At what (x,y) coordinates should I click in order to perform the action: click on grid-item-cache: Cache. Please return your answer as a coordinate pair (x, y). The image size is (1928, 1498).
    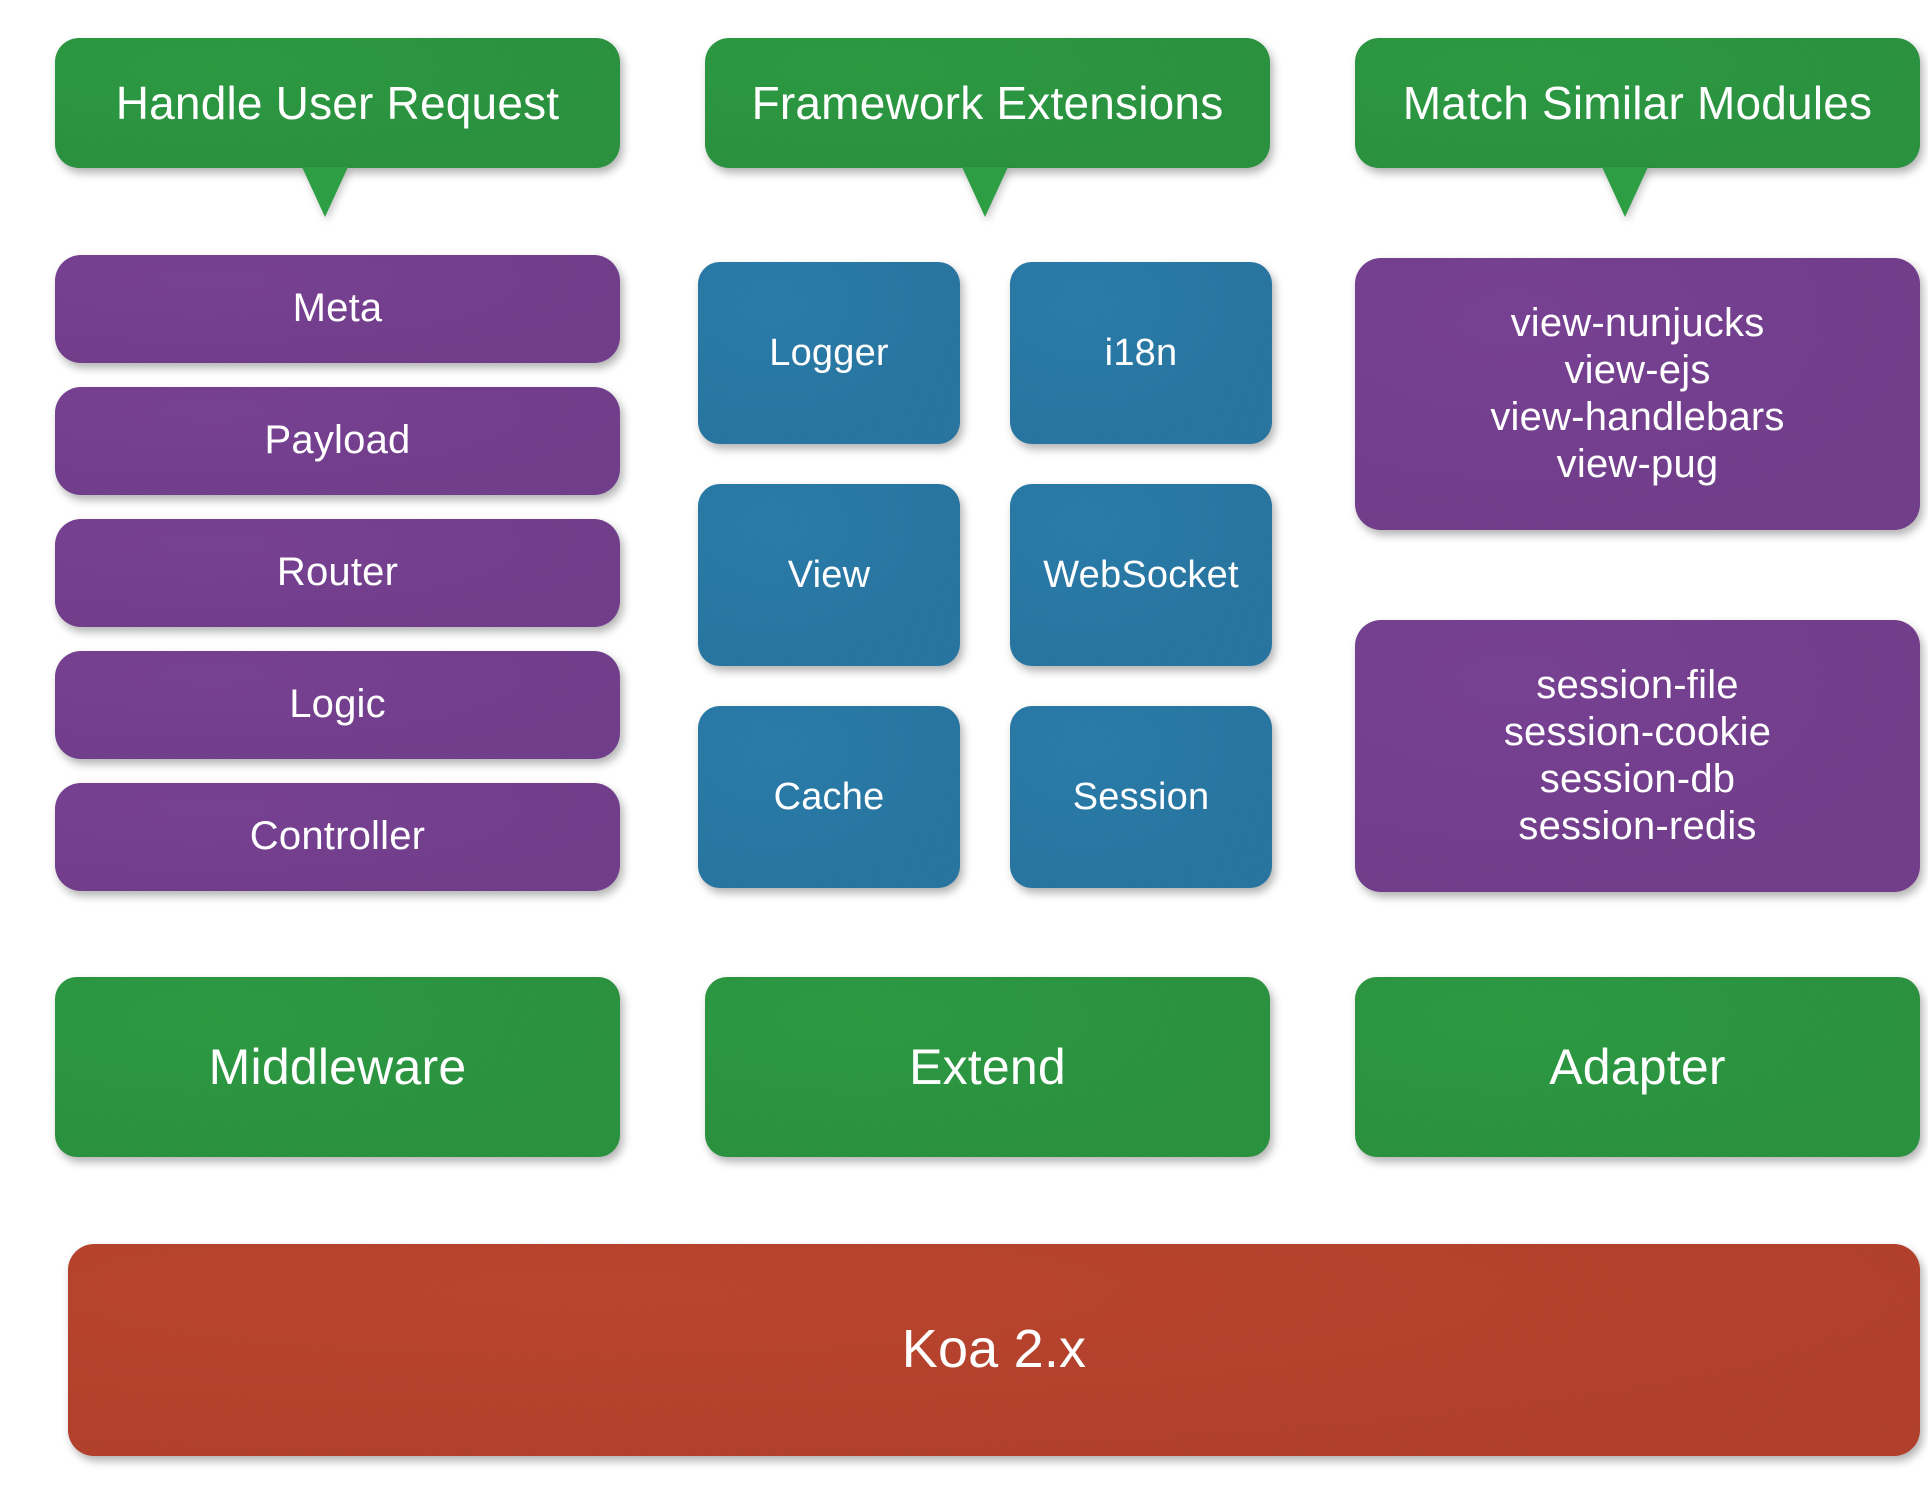
    Looking at the image, I should click on (829, 797).